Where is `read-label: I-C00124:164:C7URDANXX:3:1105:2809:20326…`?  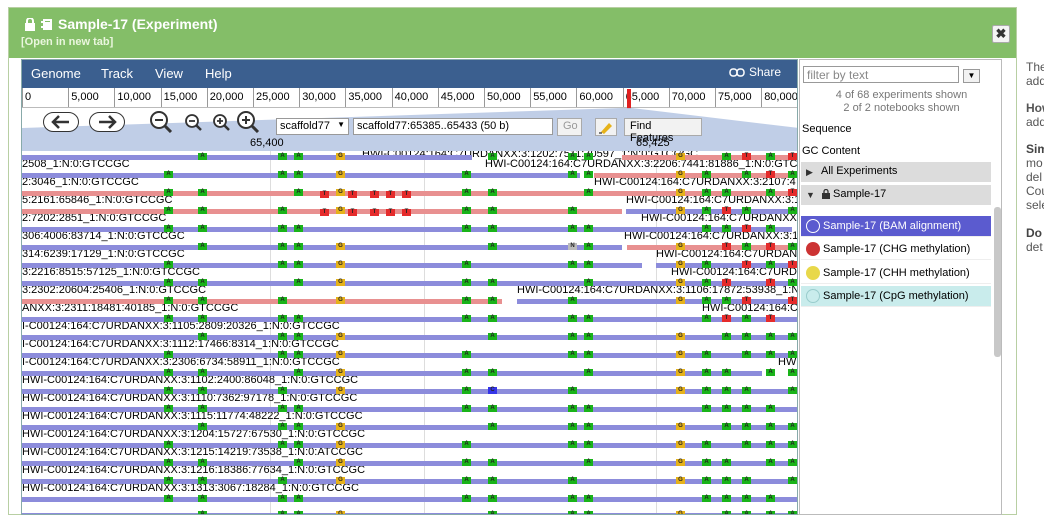
read-label: I-C00124:164:C7URDANXX:3:1105:2809:20326… is located at coordinates (181, 326).